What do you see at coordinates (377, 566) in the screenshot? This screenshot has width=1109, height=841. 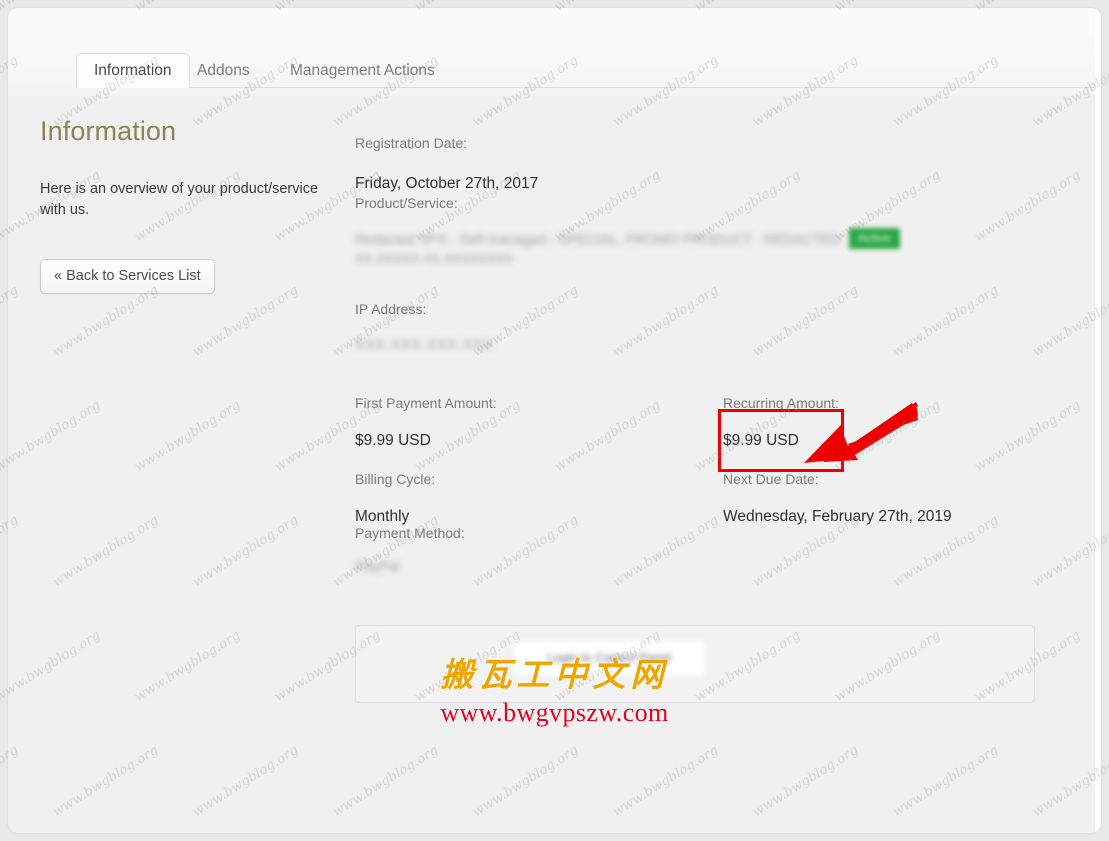 I see `payment-method-value: PayPal` at bounding box center [377, 566].